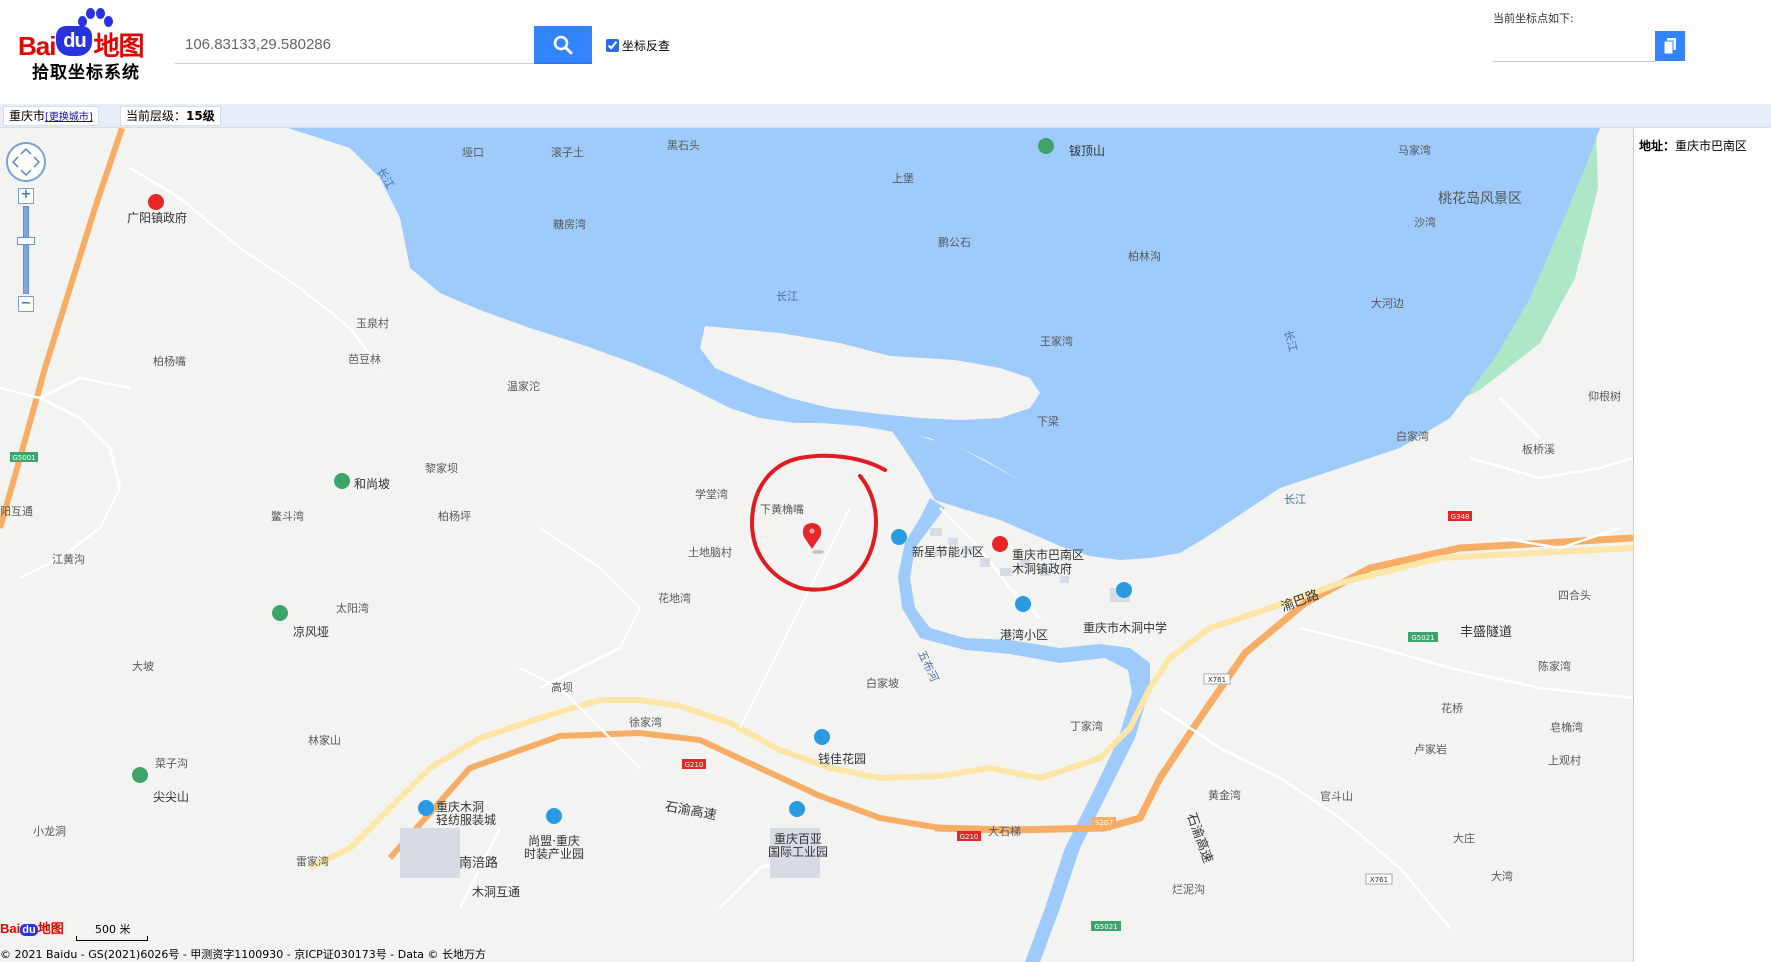  What do you see at coordinates (1104, 823) in the screenshot?
I see `shield-s207: S207` at bounding box center [1104, 823].